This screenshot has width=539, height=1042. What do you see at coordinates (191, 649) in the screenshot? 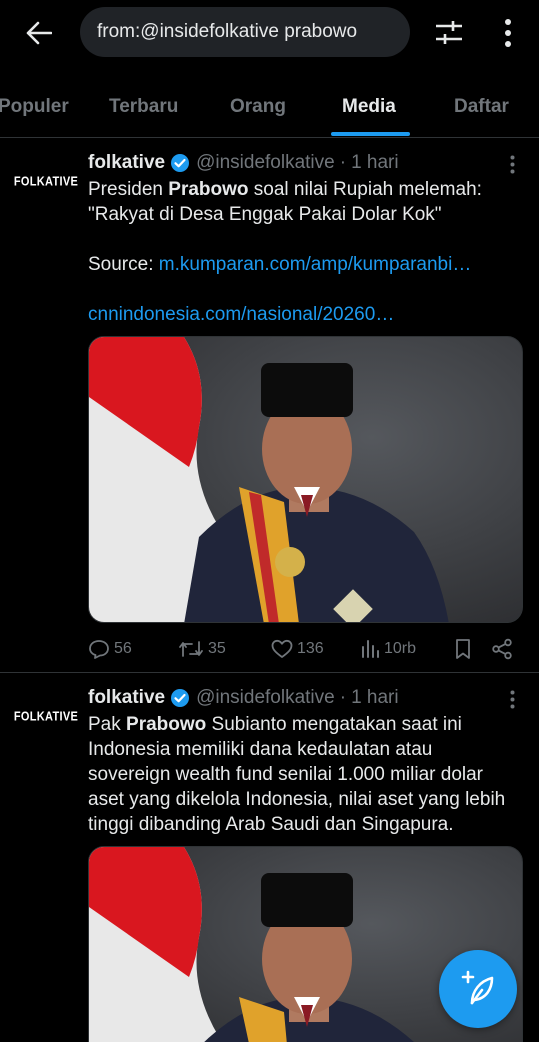
I see `retweet-icon` at bounding box center [191, 649].